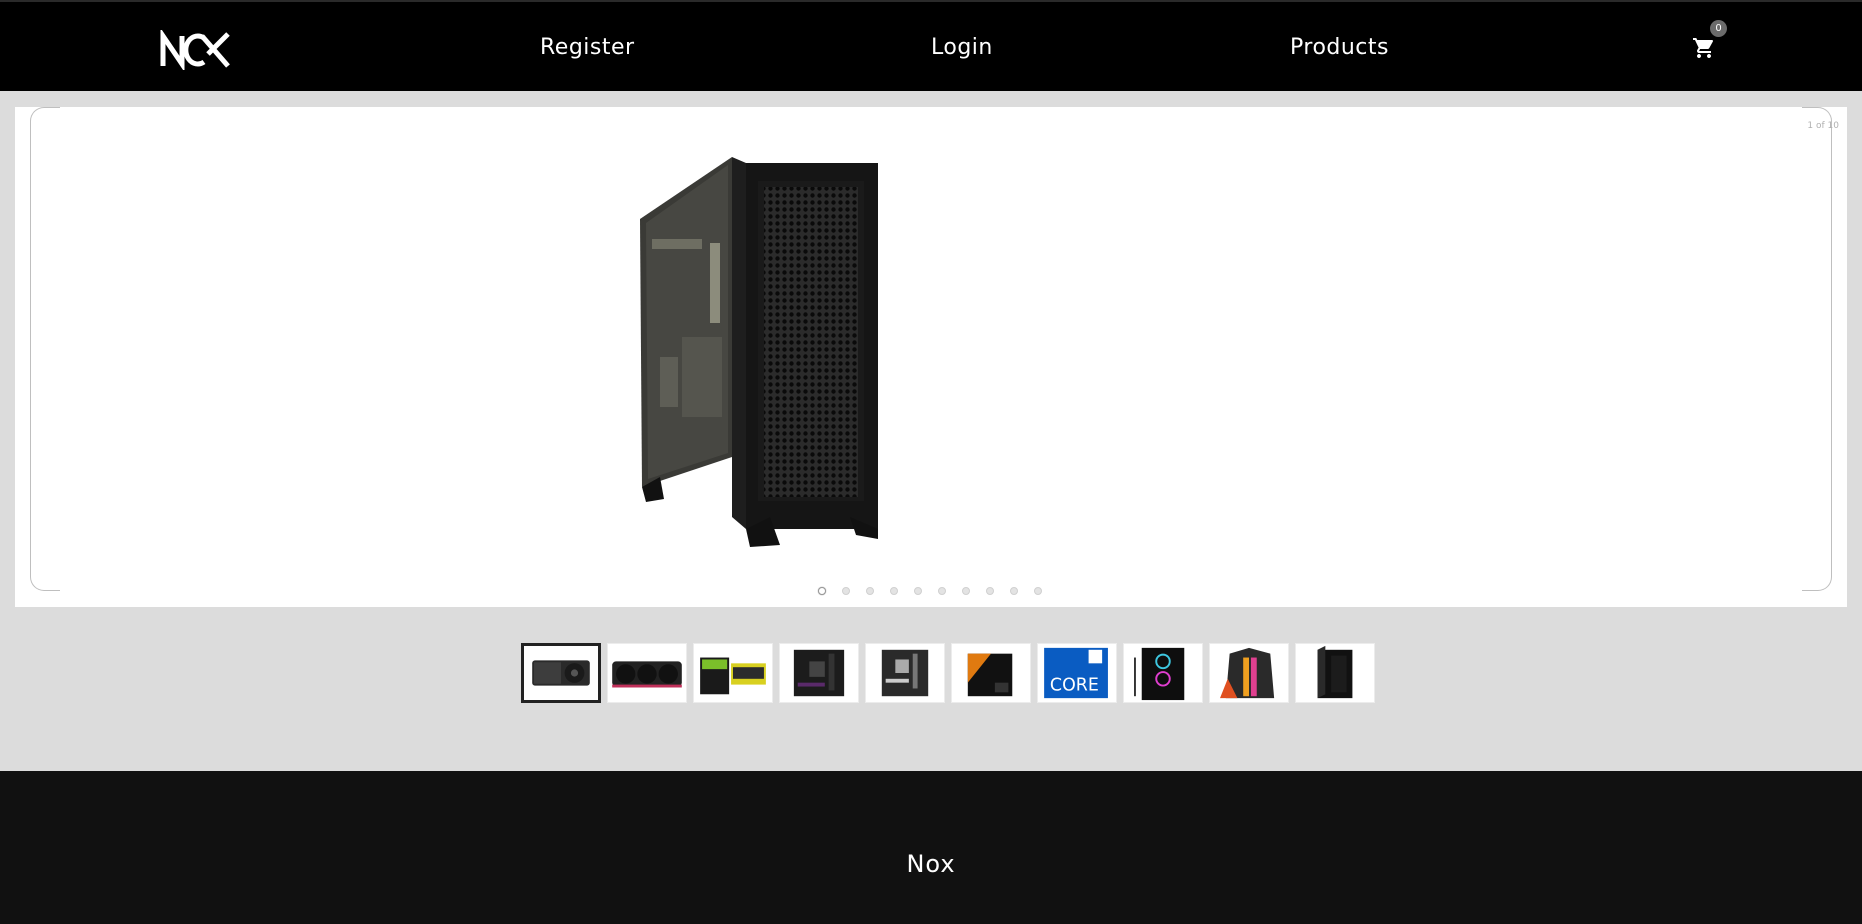 This screenshot has height=924, width=1862. What do you see at coordinates (1823, 126) in the screenshot?
I see `carousel-status: 1 of 10` at bounding box center [1823, 126].